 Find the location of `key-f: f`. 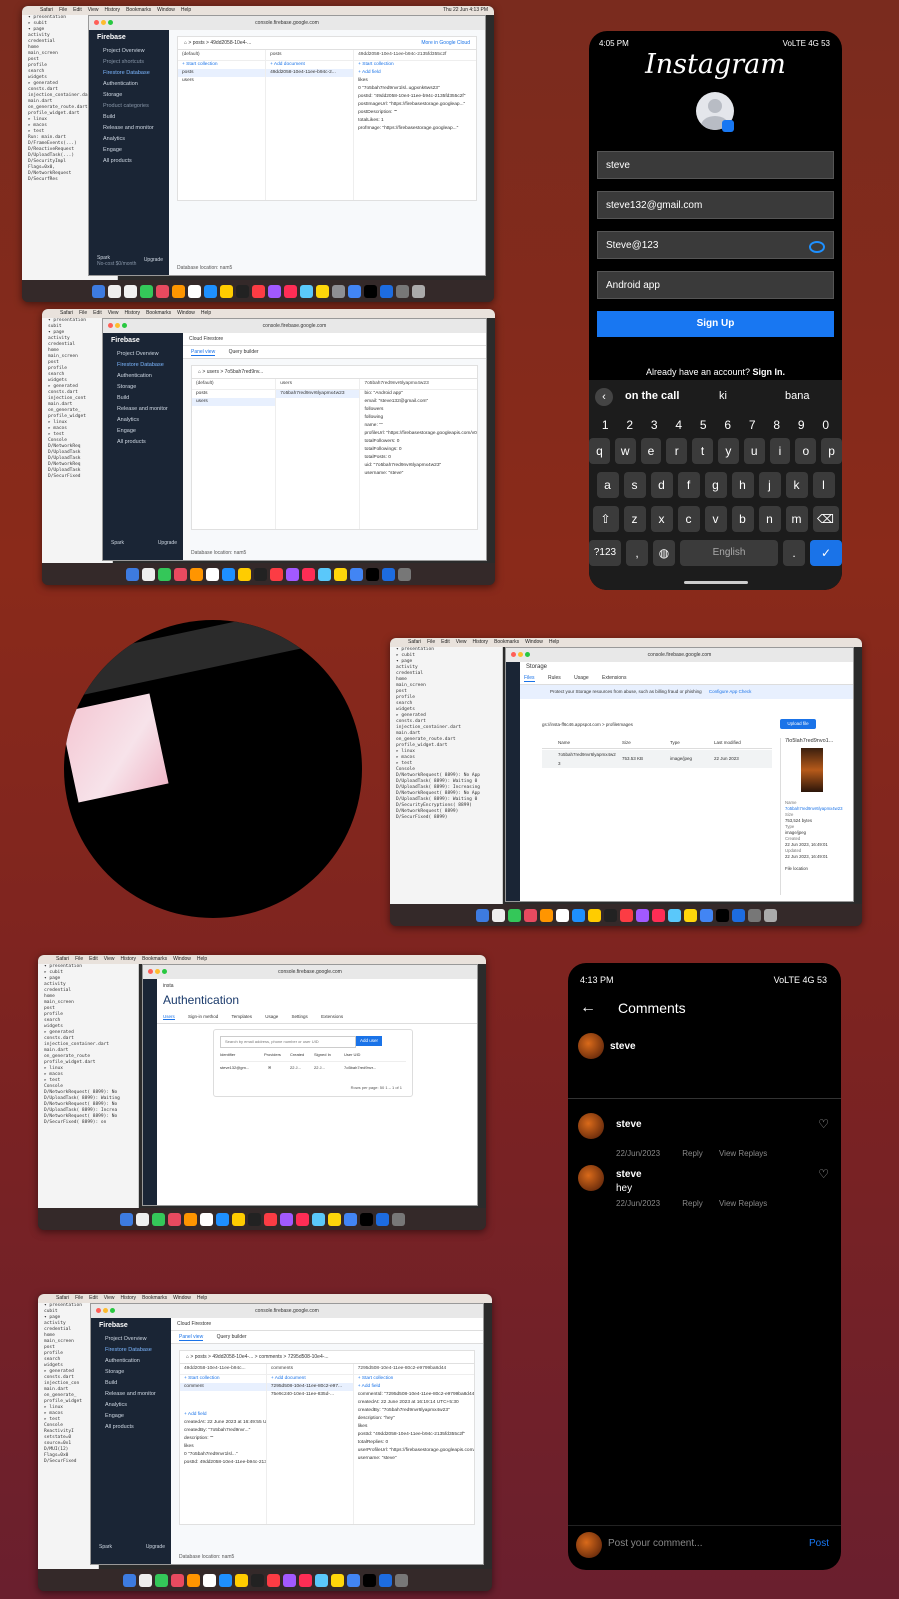

key-f: f is located at coordinates (688, 485).